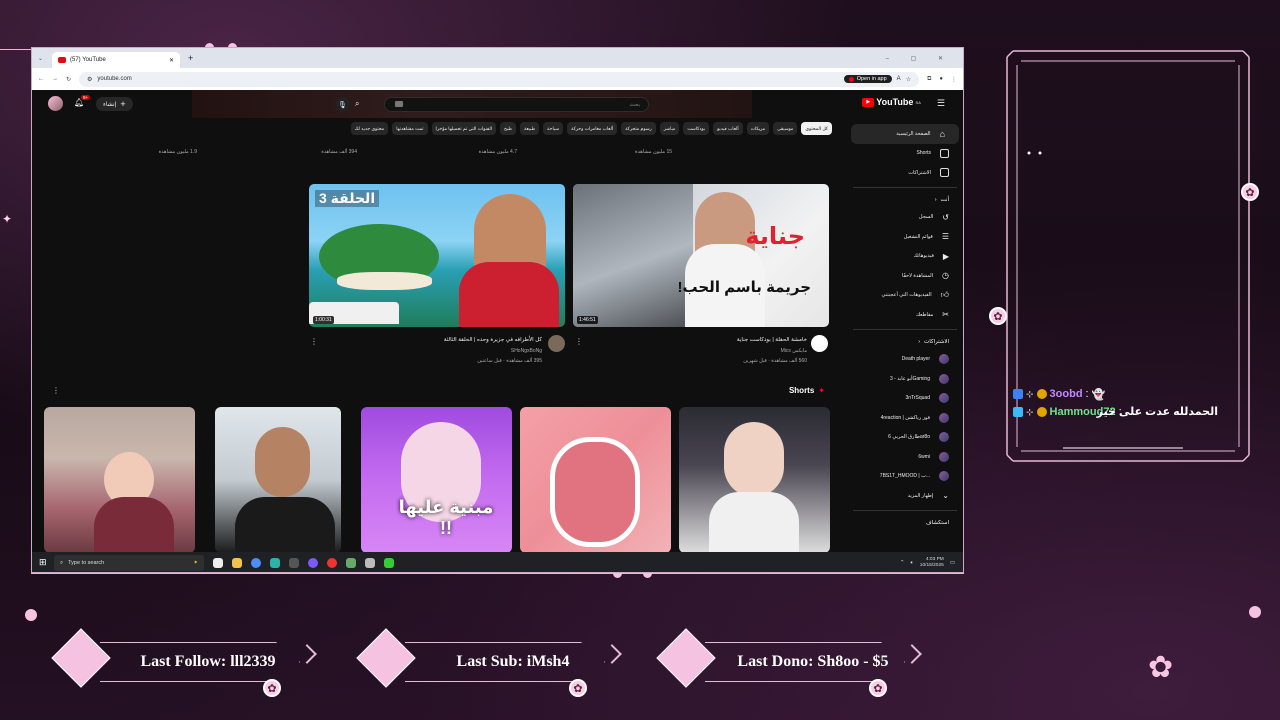 The height and width of the screenshot is (720, 1280). What do you see at coordinates (369, 128) in the screenshot?
I see `filter-chip: محتوى جديد لك` at bounding box center [369, 128].